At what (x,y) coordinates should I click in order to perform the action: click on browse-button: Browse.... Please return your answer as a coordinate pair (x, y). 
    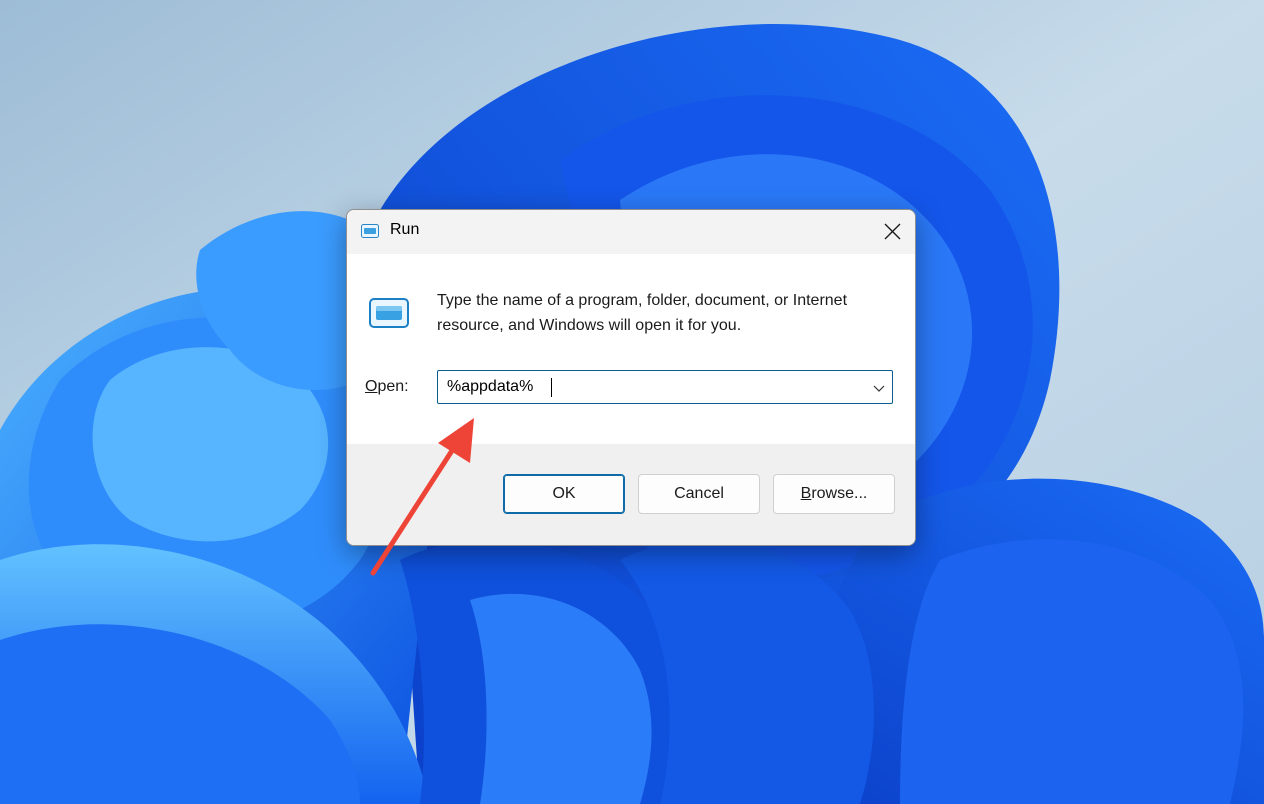
    Looking at the image, I should click on (834, 494).